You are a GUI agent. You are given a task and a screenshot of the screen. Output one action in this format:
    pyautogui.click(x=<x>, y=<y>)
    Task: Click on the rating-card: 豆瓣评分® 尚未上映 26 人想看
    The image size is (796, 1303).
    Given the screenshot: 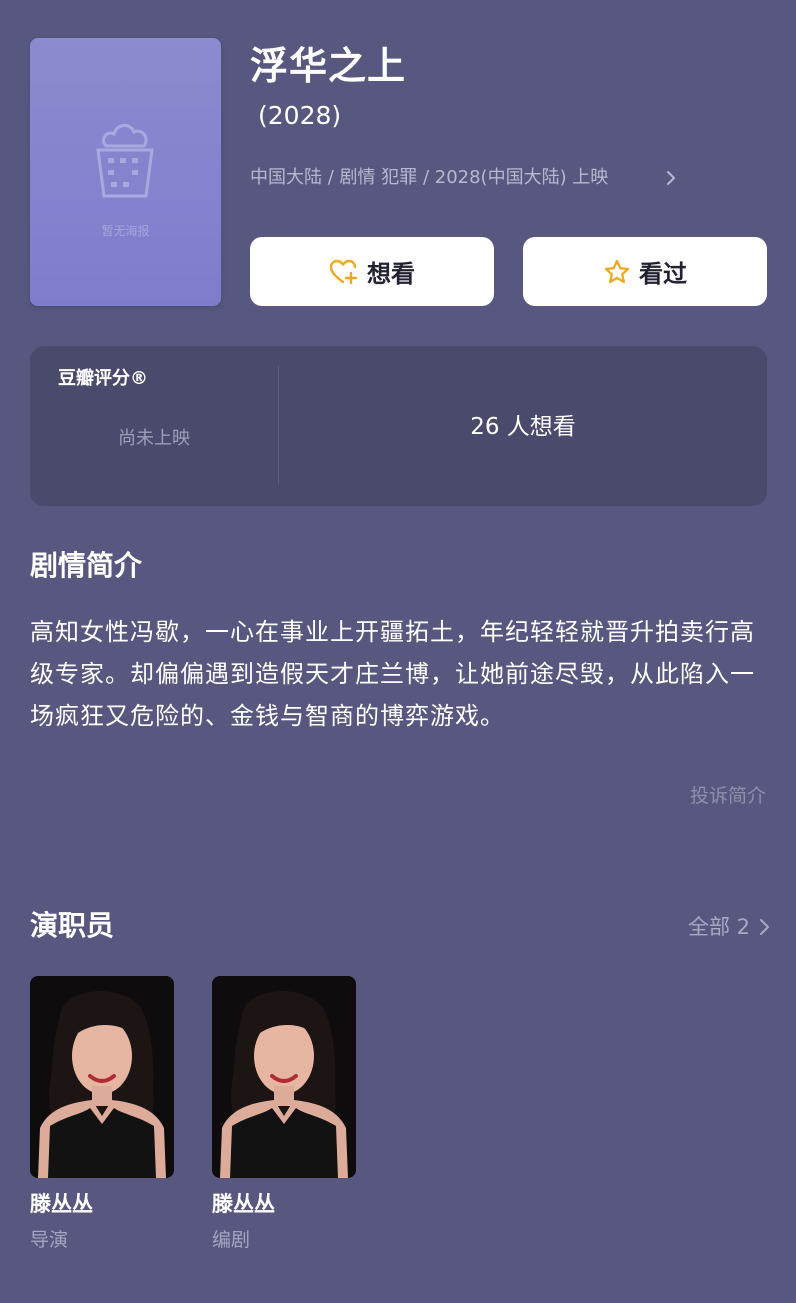 What is the action you would take?
    pyautogui.click(x=398, y=426)
    